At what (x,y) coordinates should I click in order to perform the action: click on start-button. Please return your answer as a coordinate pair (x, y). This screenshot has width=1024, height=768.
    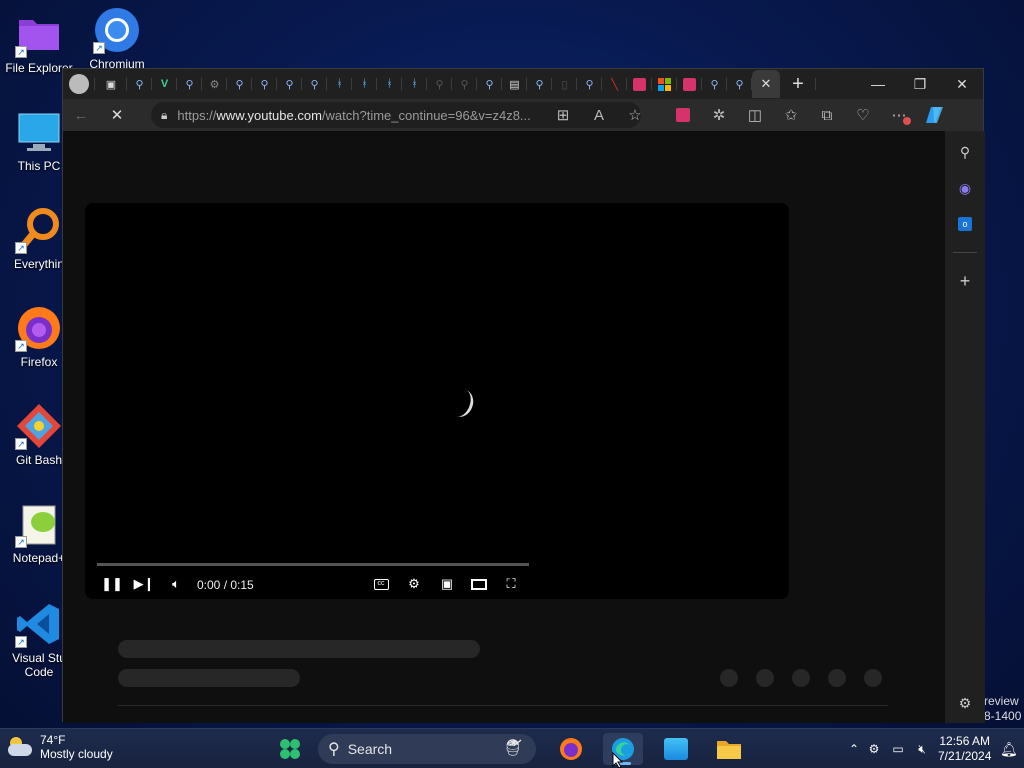
    Looking at the image, I should click on (290, 749).